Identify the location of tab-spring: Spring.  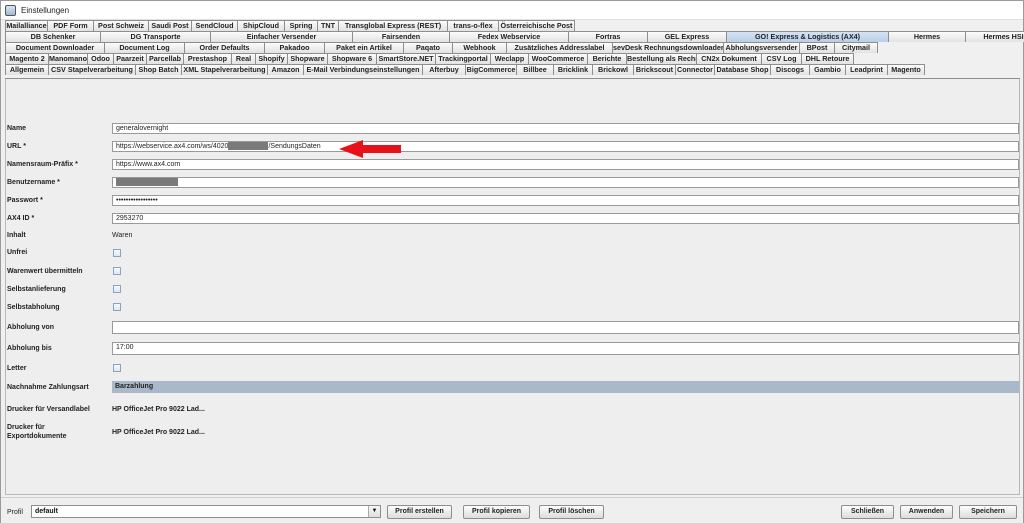
(301, 25).